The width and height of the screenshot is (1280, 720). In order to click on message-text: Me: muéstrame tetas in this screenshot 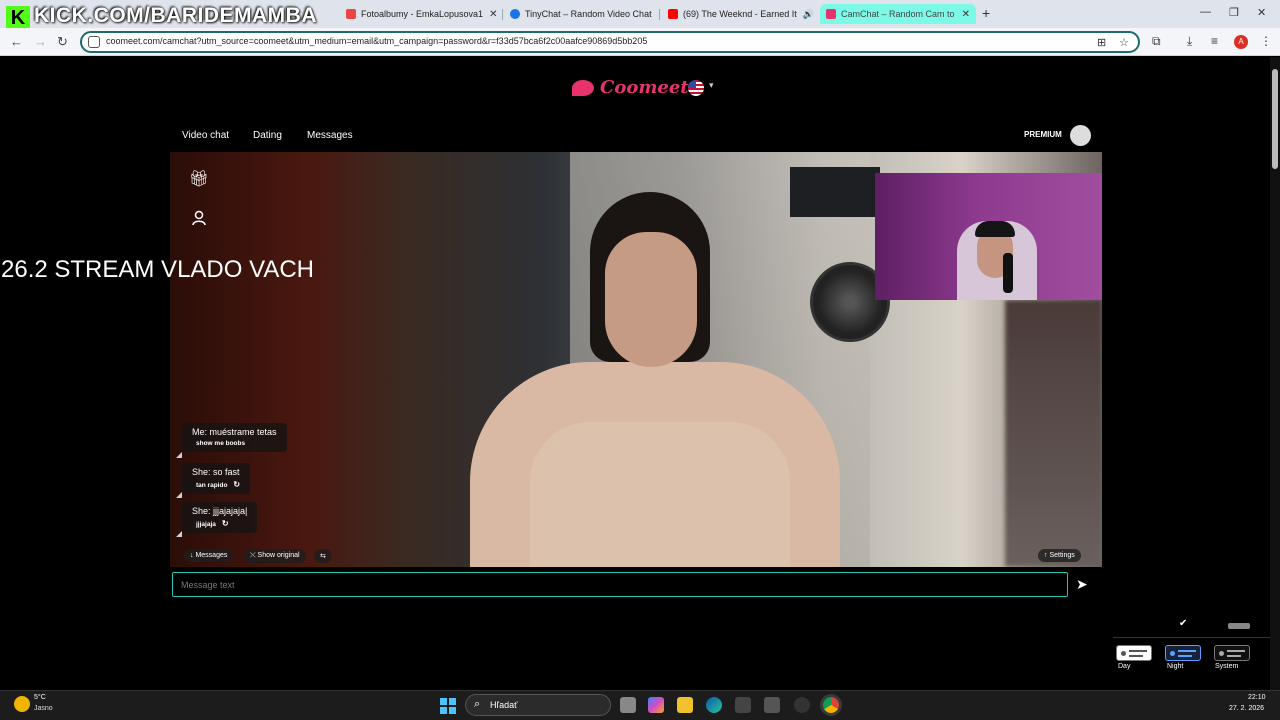, I will do `click(234, 432)`.